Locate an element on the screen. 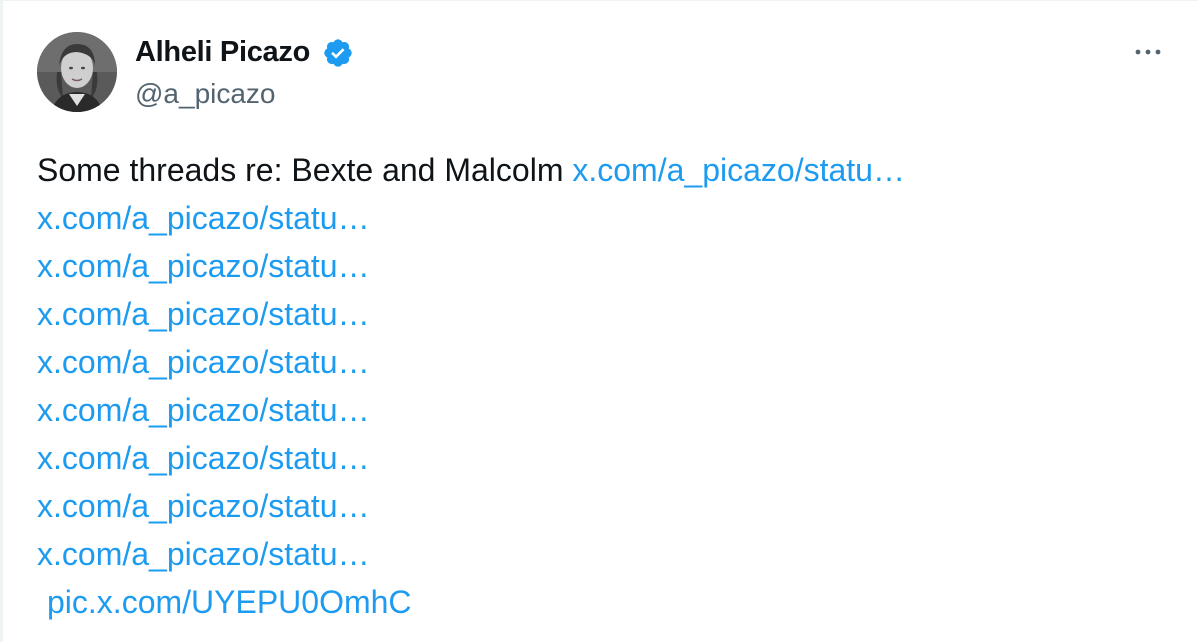 The height and width of the screenshot is (642, 1198). author-name: Alheli Picazo is located at coordinates (222, 52).